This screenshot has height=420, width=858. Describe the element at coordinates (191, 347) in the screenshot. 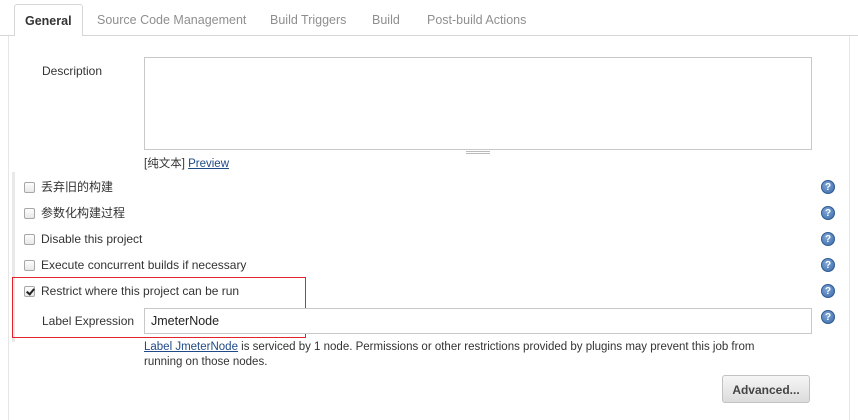

I see `label-node-link: Label JmeterNode` at that location.